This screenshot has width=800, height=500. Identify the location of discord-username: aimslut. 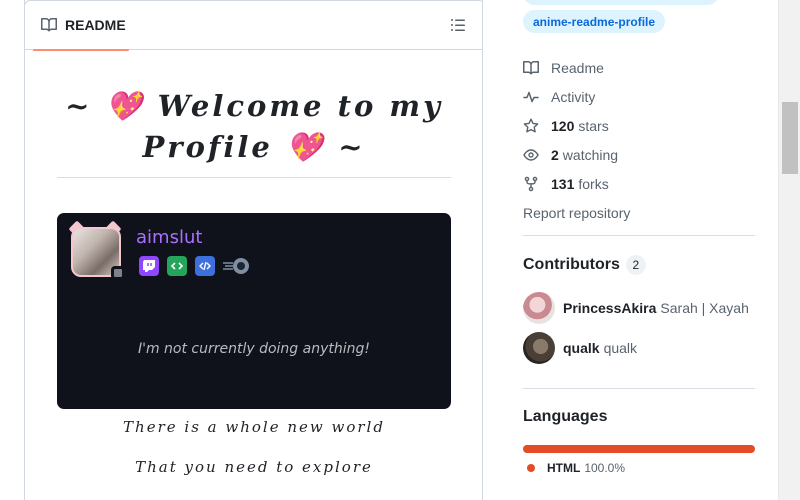
(169, 237).